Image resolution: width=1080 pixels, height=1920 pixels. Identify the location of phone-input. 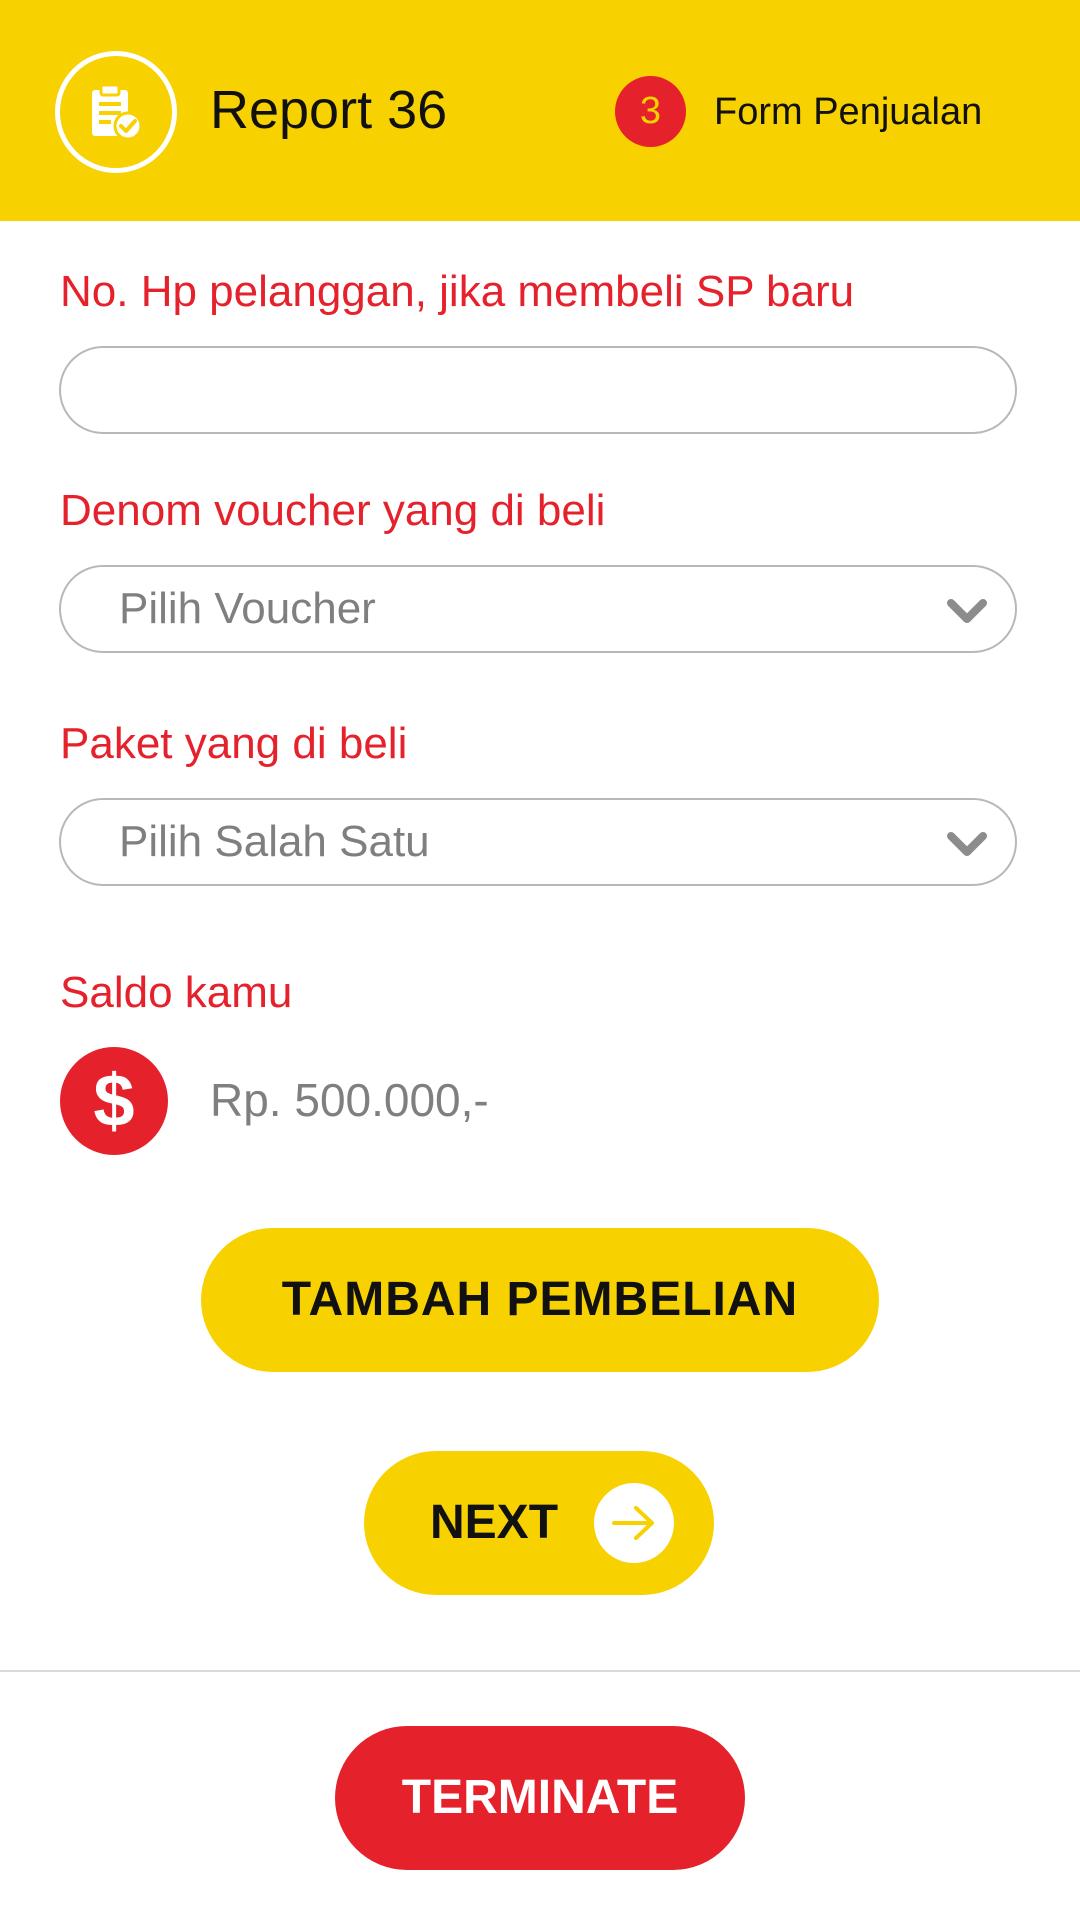
(538, 390).